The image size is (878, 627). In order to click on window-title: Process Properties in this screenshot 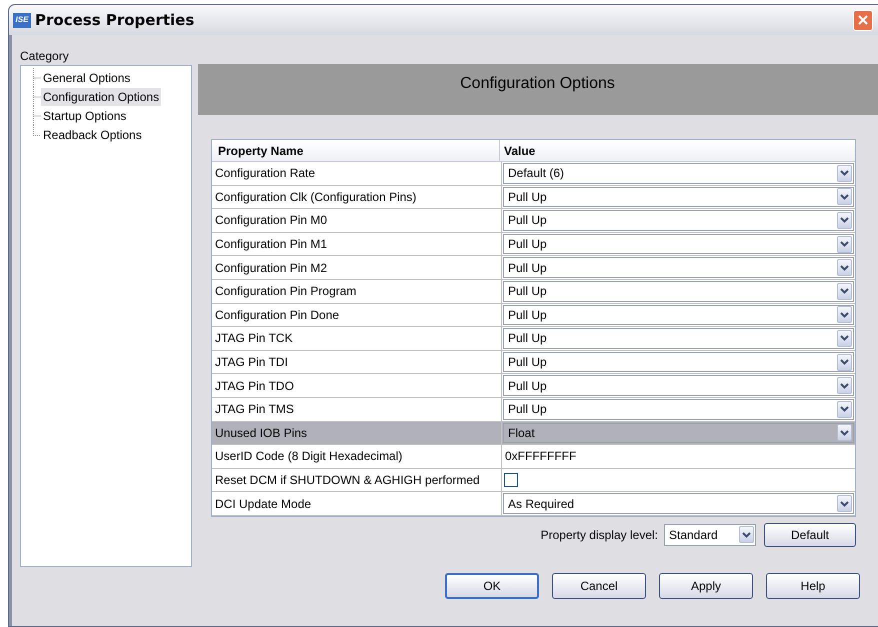, I will do `click(114, 20)`.